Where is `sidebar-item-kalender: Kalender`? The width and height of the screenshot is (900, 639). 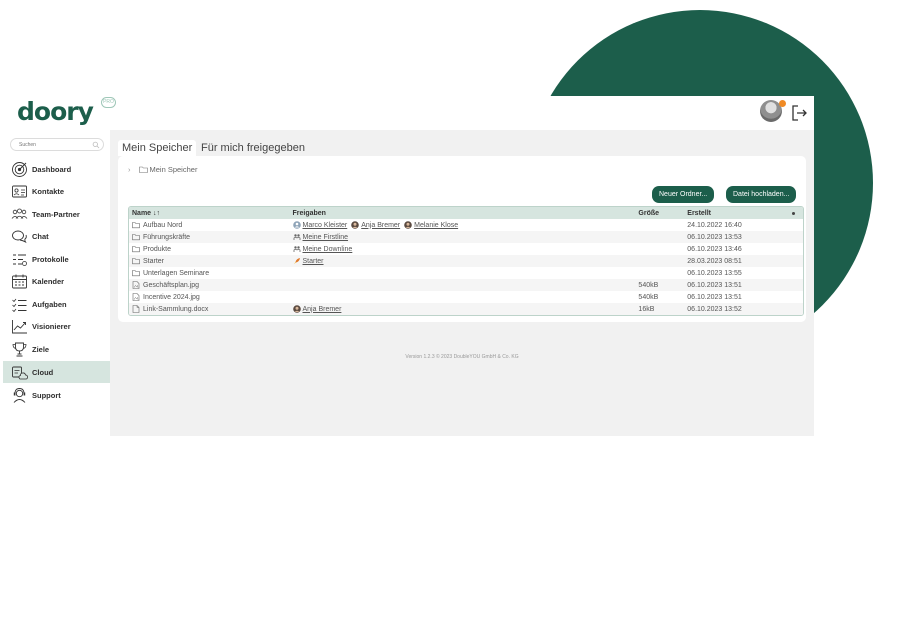
sidebar-item-kalender: Kalender is located at coordinates (56, 281).